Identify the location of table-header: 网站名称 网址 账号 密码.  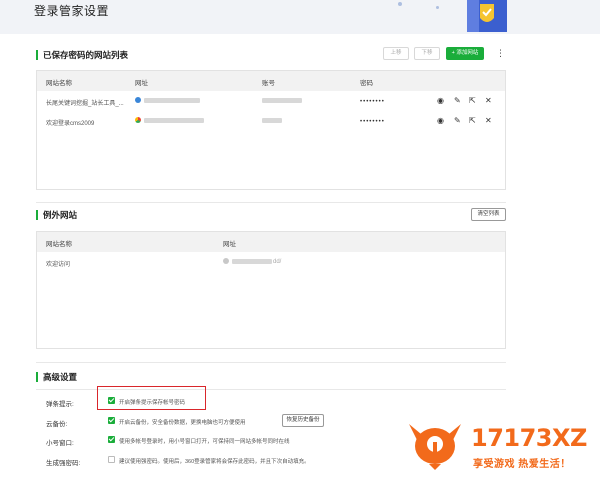
(271, 81).